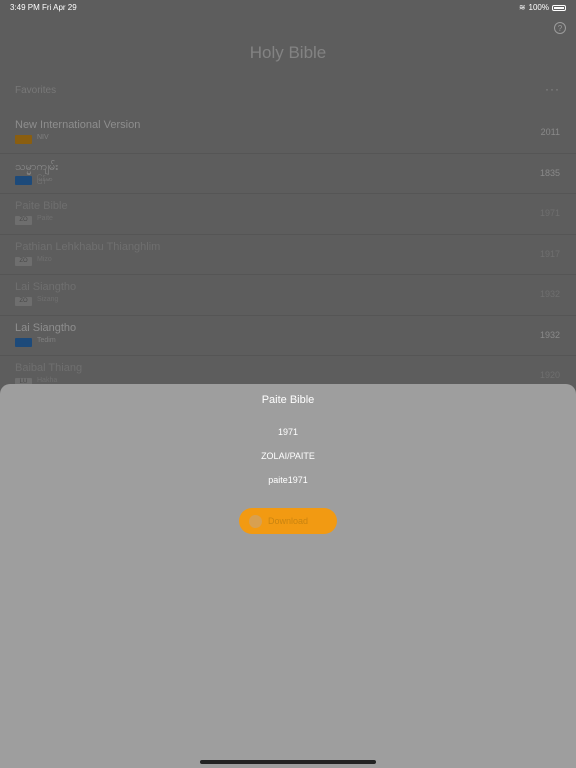 The height and width of the screenshot is (768, 576). Describe the element at coordinates (560, 28) in the screenshot. I see `help-icon: ?` at that location.